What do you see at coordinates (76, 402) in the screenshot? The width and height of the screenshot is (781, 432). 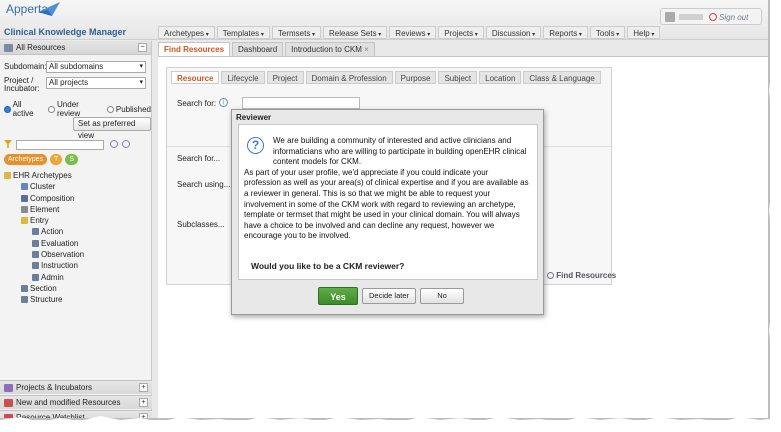 I see `left-section-header: New and modified Resources +` at bounding box center [76, 402].